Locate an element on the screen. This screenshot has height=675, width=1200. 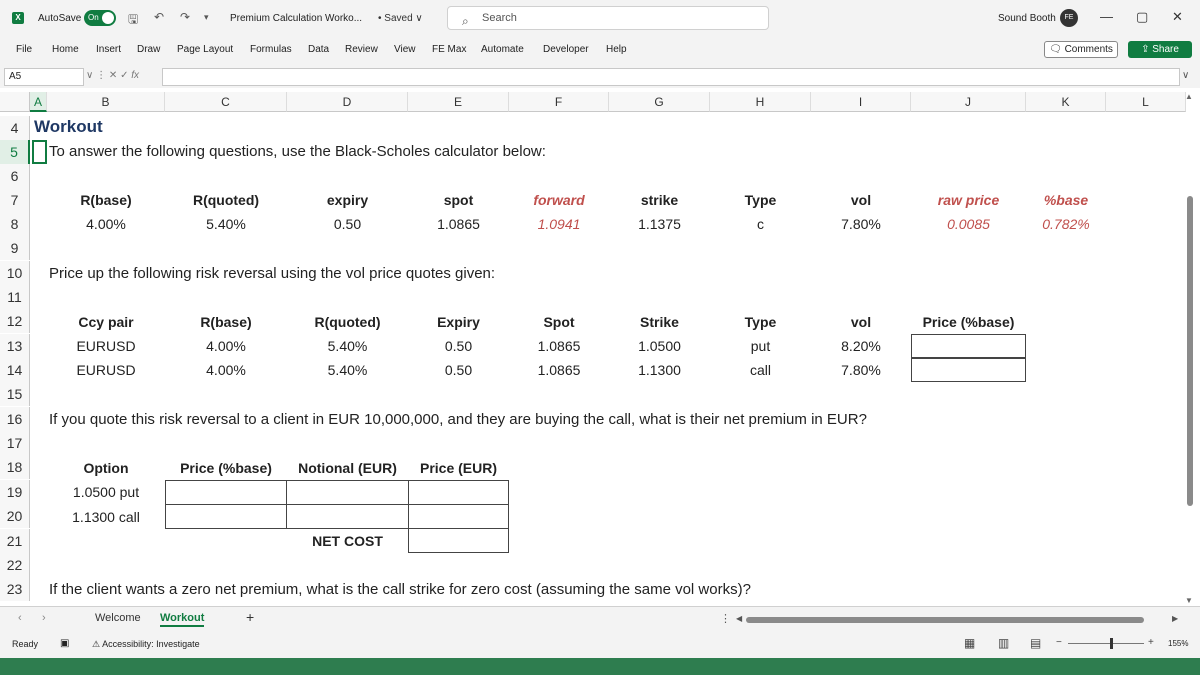
premium-header-price-pct-base: Price (%base) is located at coordinates (226, 468).